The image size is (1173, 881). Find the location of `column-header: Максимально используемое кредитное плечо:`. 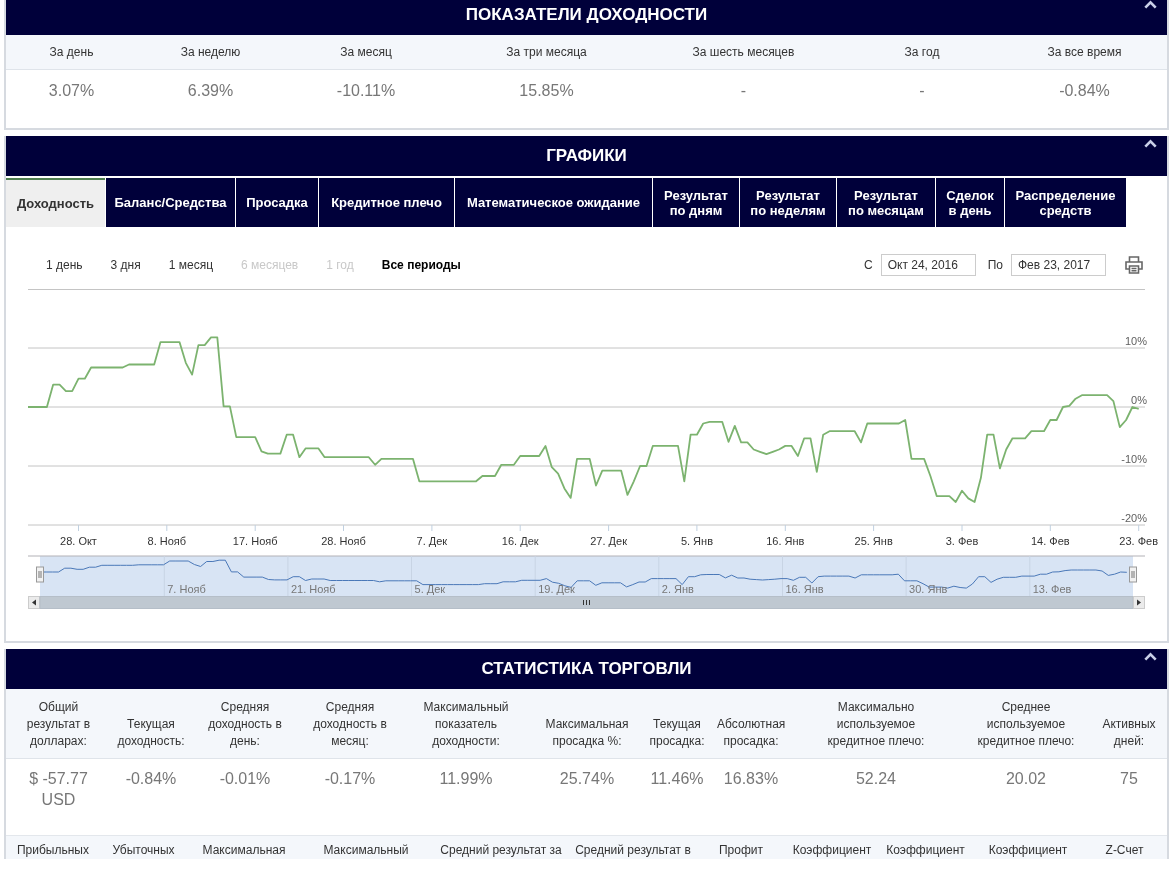

column-header: Максимально используемое кредитное плечо: is located at coordinates (876, 724).